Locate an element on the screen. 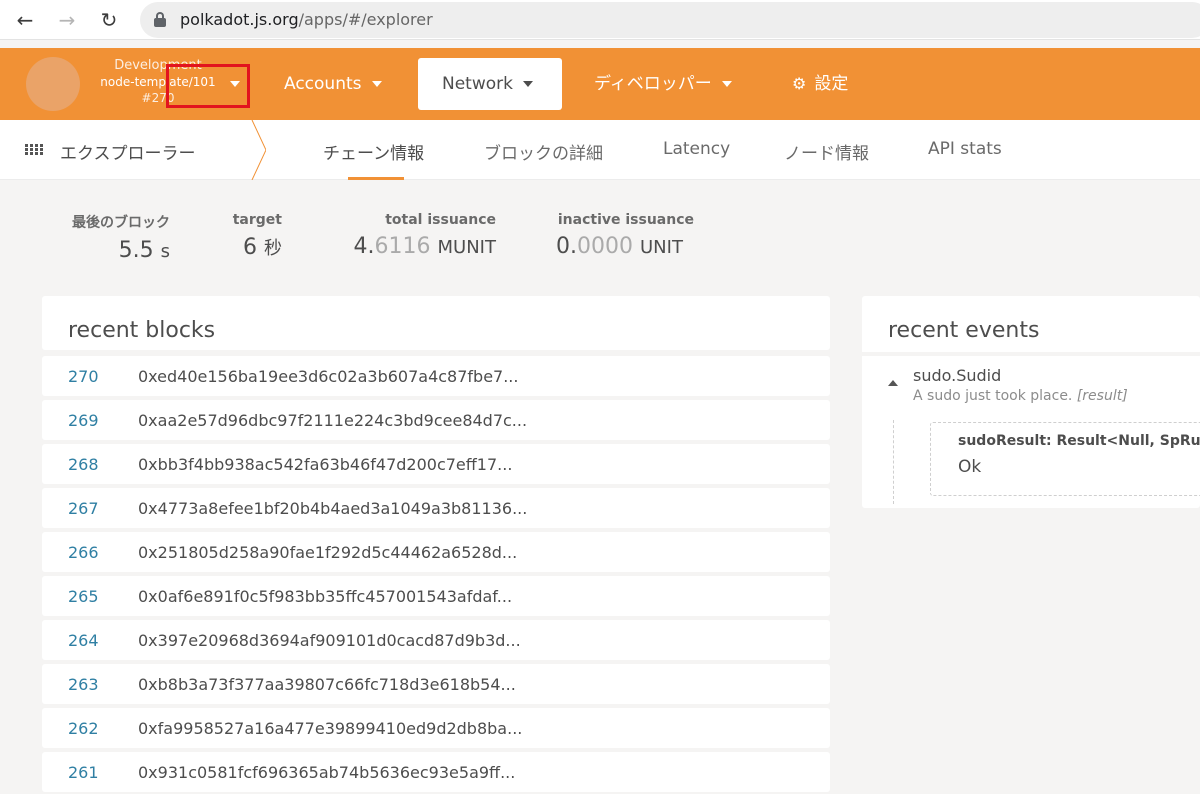  summary-last-block: 最後のブロック 5.5 s is located at coordinates (114, 237).